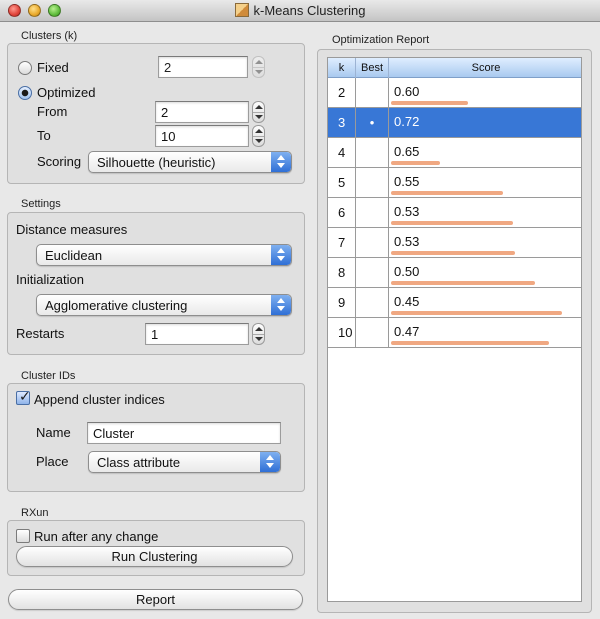 The image size is (600, 619). I want to click on fixed-radio, so click(25, 68).